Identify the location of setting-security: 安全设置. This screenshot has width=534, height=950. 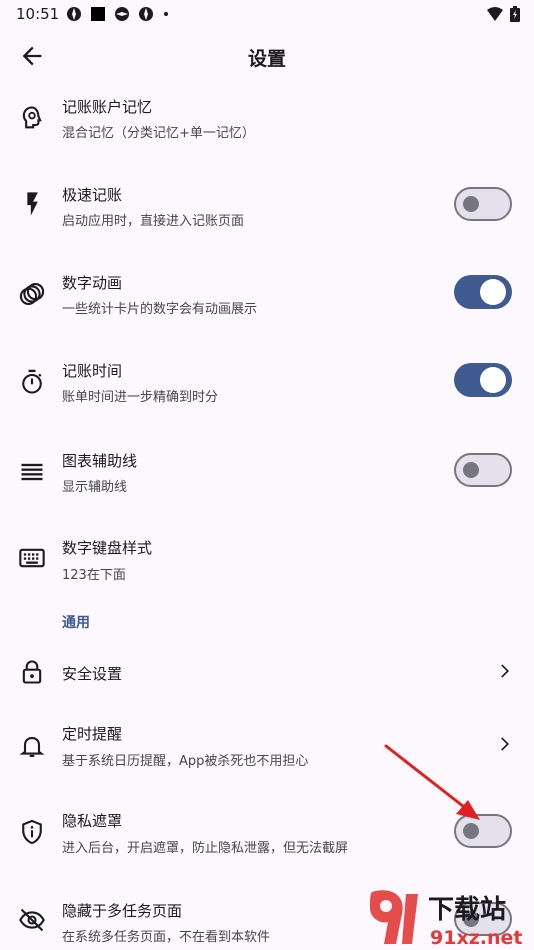
(267, 673).